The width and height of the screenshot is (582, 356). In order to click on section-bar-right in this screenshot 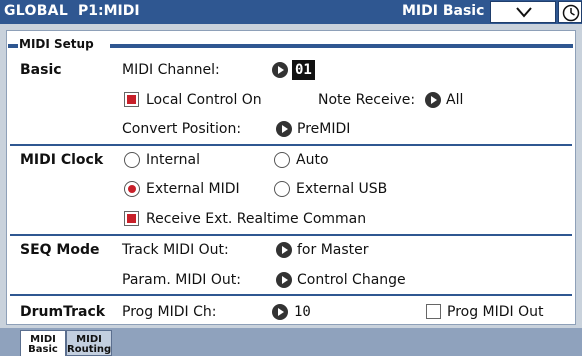, I will do `click(341, 46)`.